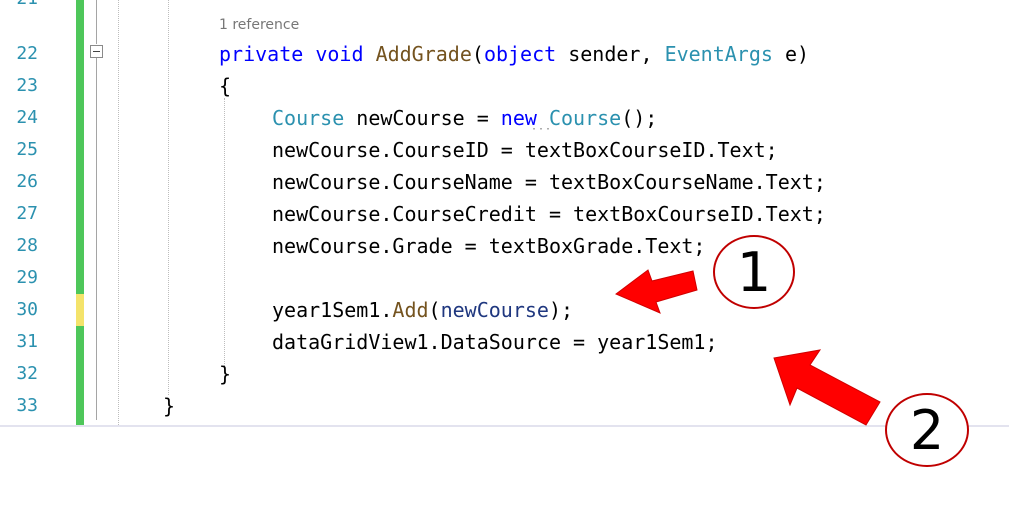 Image resolution: width=1009 pixels, height=511 pixels. Describe the element at coordinates (748, 347) in the screenshot. I see `annotation-arrows` at that location.